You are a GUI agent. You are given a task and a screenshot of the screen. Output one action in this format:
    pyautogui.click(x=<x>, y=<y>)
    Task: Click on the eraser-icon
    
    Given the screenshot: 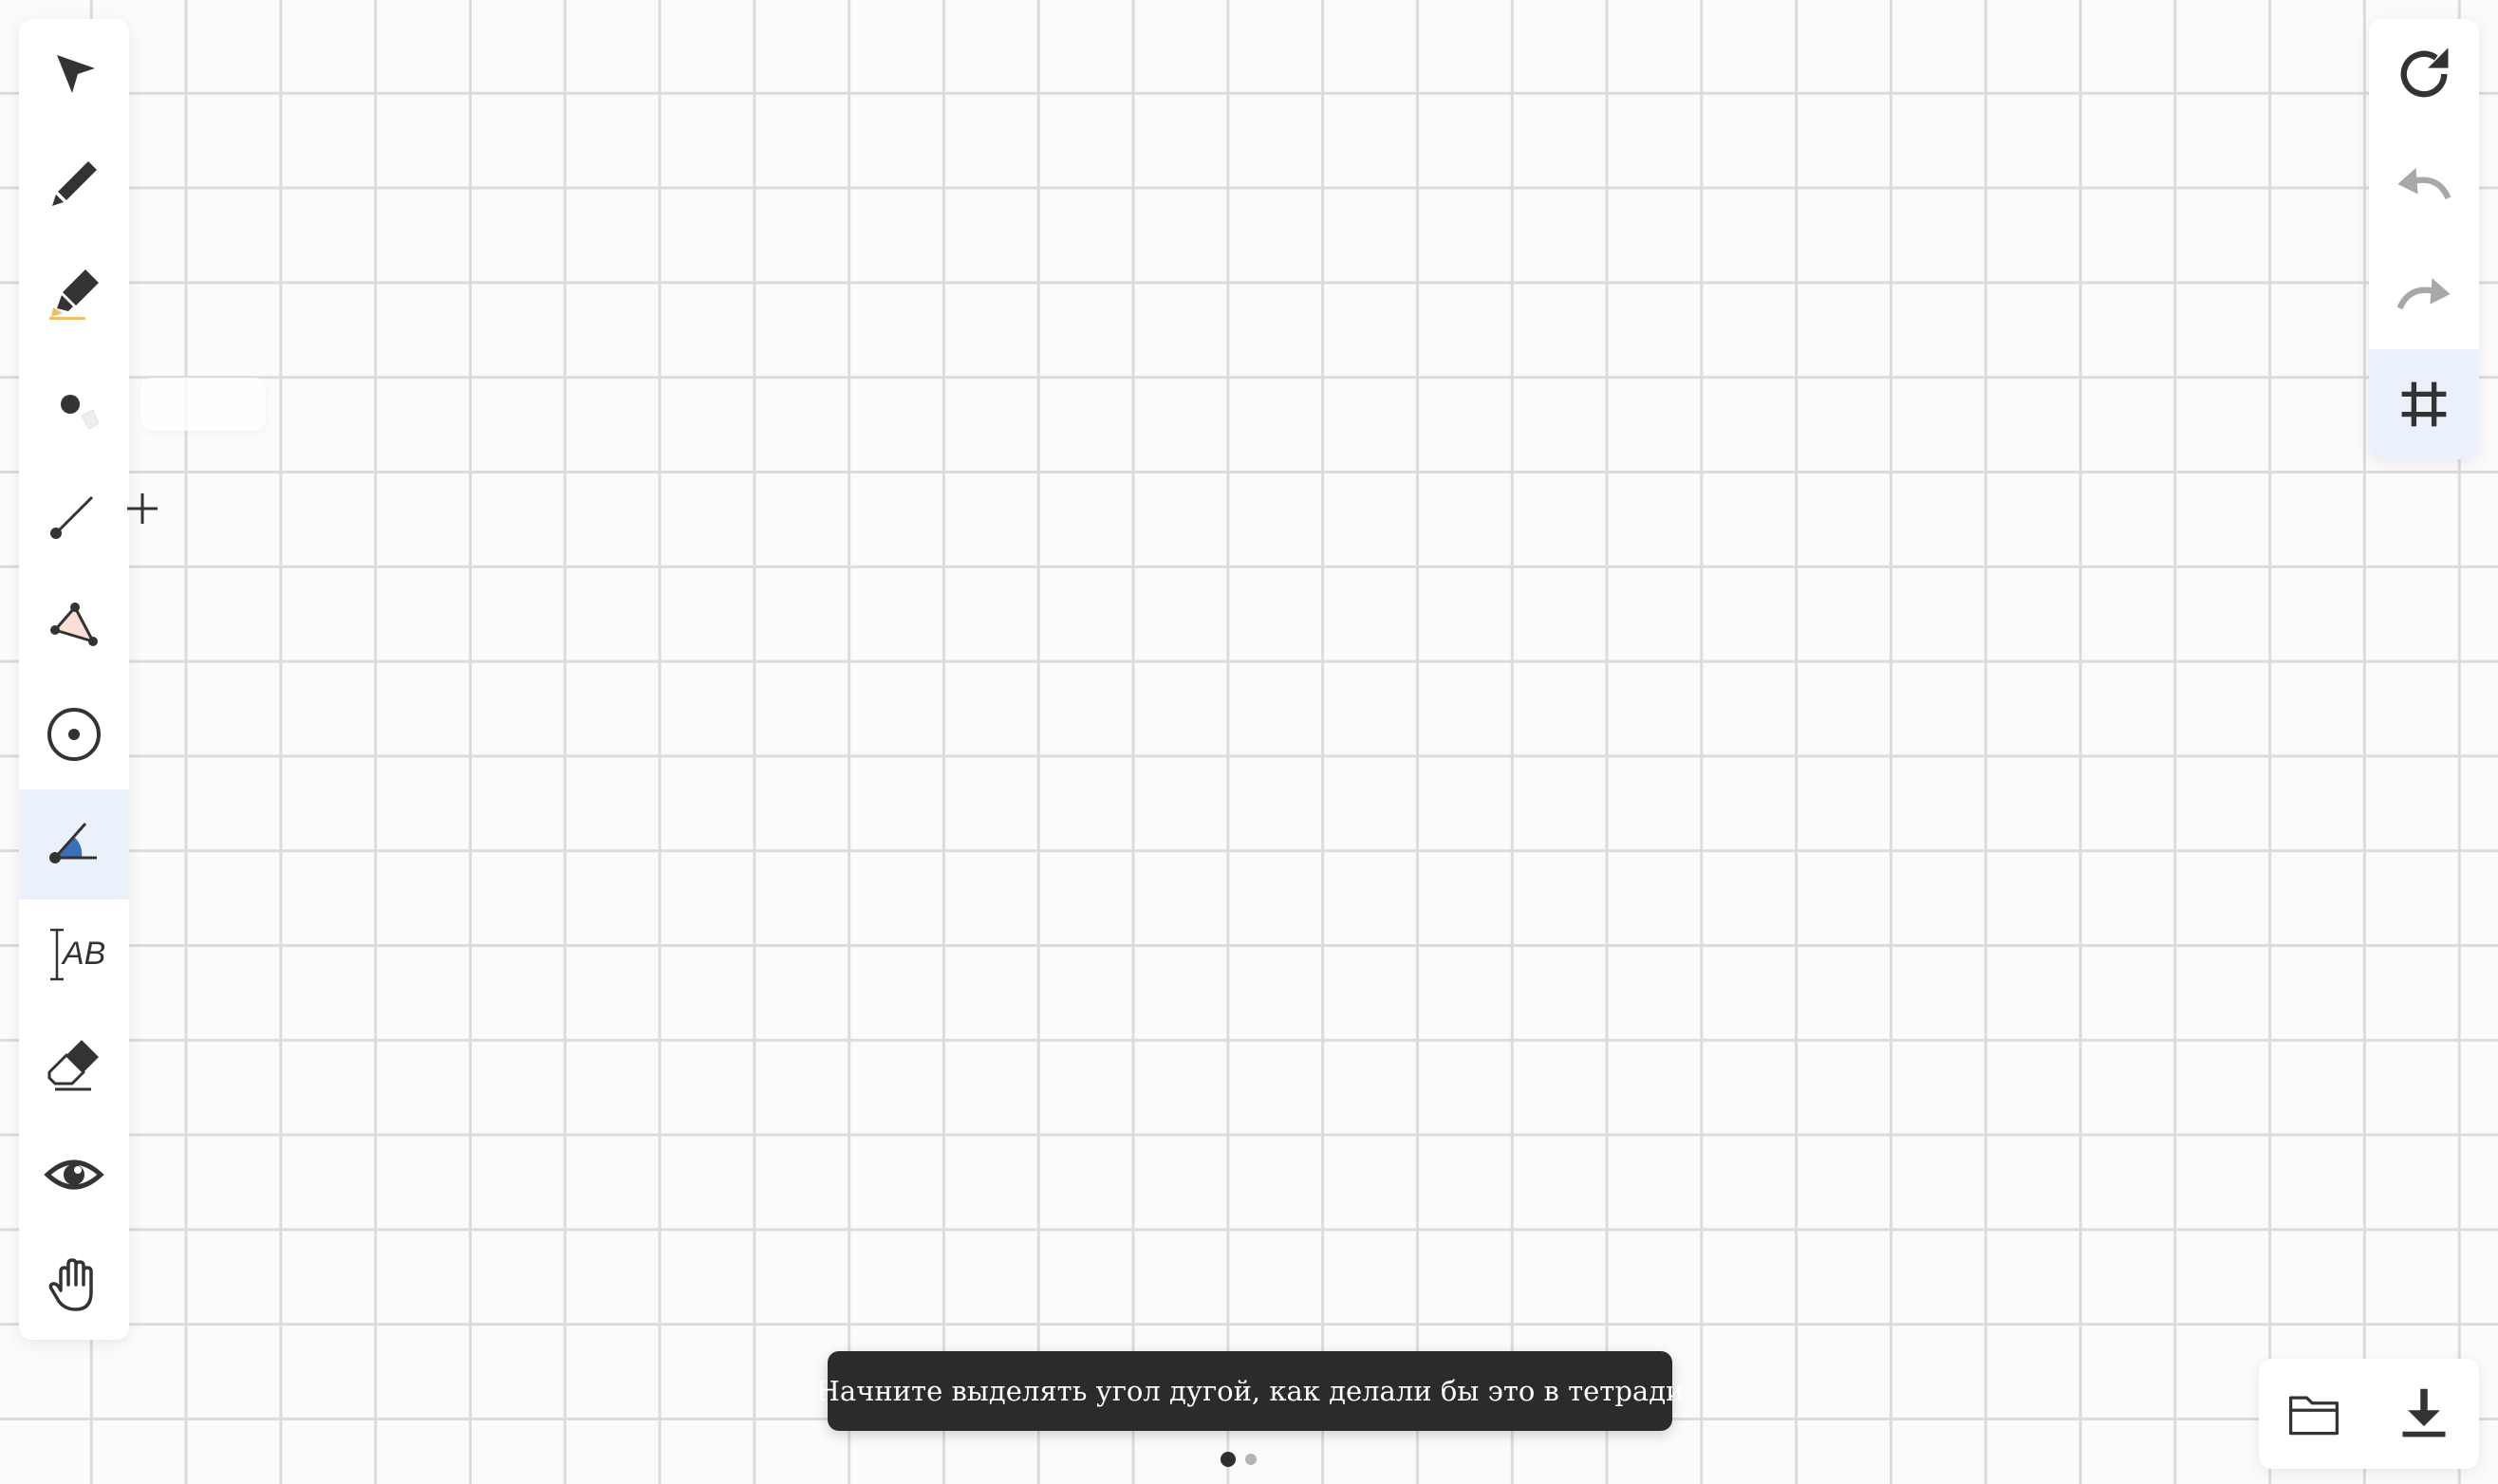 What is the action you would take?
    pyautogui.click(x=73, y=1066)
    